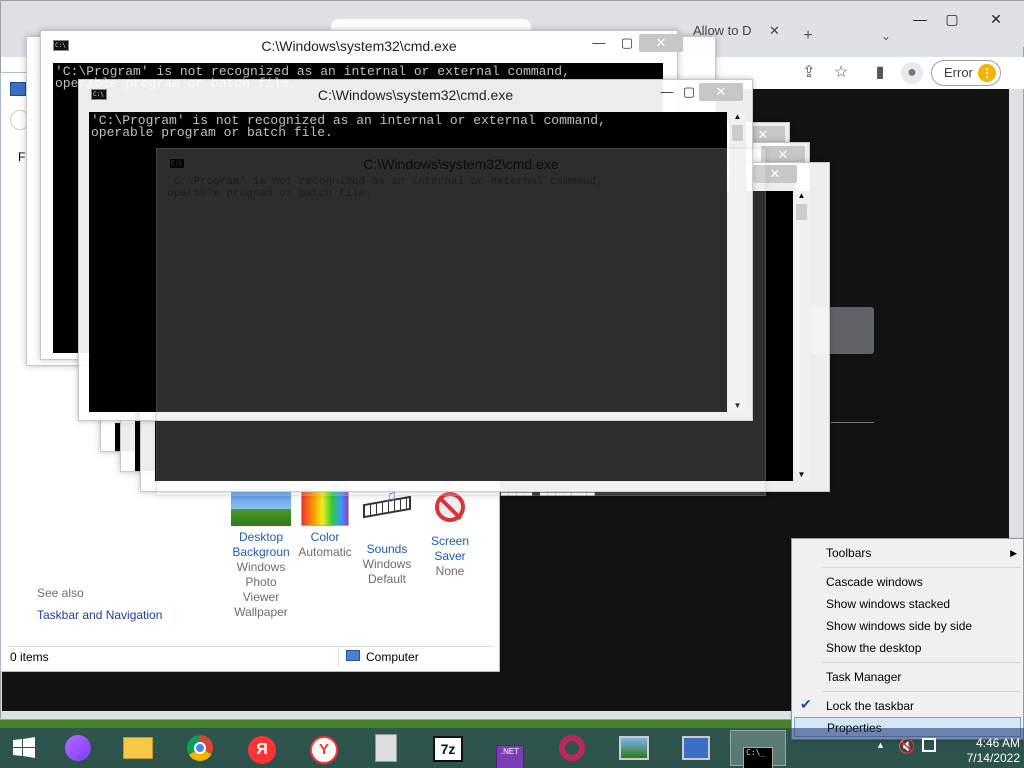 The image size is (1024, 768). I want to click on browser-maximize-button: ▢, so click(952, 19).